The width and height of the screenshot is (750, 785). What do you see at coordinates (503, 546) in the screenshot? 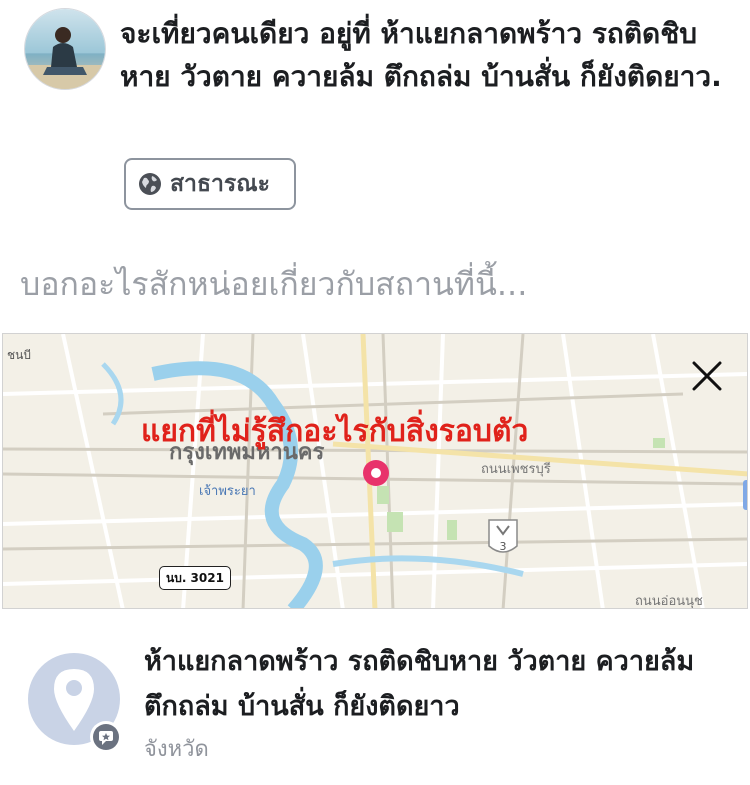
I see `shield-number: 3` at bounding box center [503, 546].